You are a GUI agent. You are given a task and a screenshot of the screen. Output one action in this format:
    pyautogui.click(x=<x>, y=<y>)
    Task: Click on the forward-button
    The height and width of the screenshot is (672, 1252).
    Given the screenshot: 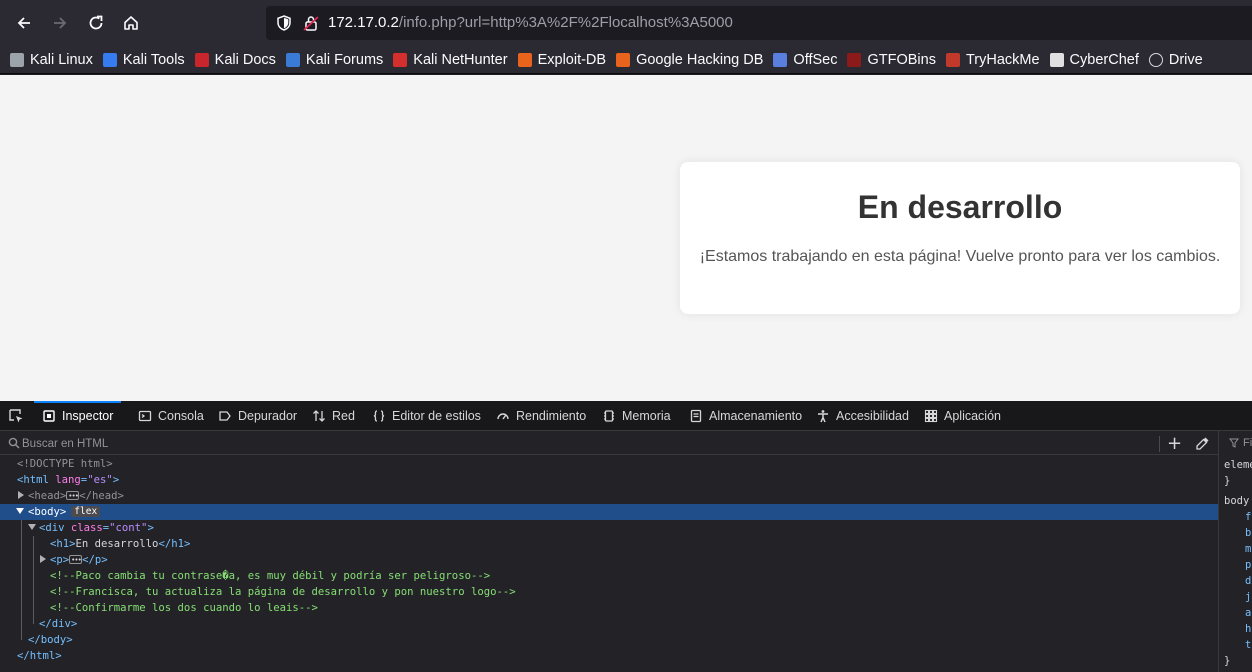 What is the action you would take?
    pyautogui.click(x=60, y=23)
    